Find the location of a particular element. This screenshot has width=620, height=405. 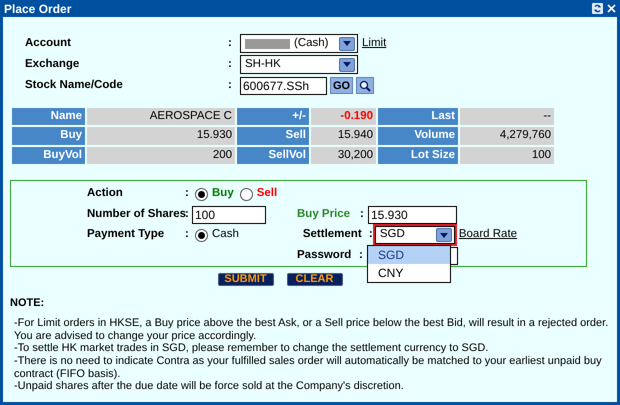

quote-label: Sell is located at coordinates (273, 135).